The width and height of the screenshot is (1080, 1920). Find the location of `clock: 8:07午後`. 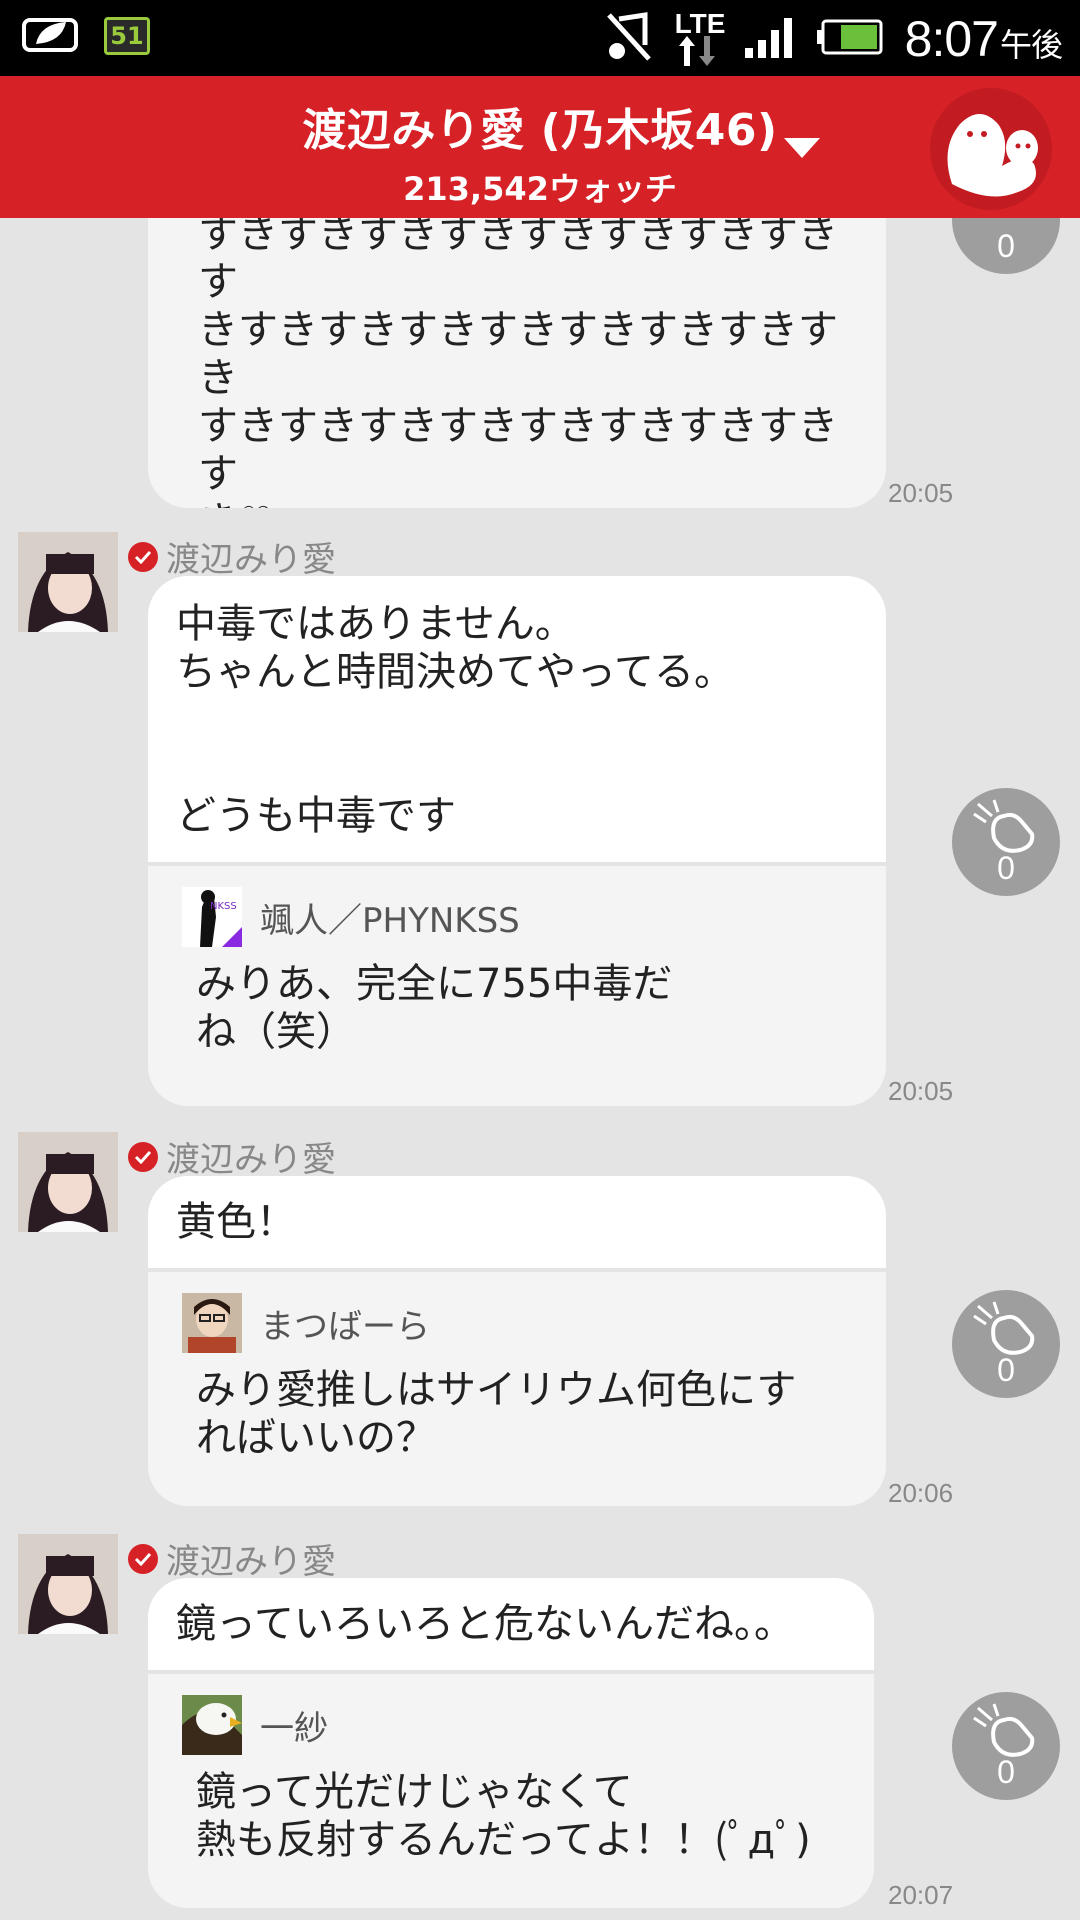

clock: 8:07午後 is located at coordinates (983, 39).